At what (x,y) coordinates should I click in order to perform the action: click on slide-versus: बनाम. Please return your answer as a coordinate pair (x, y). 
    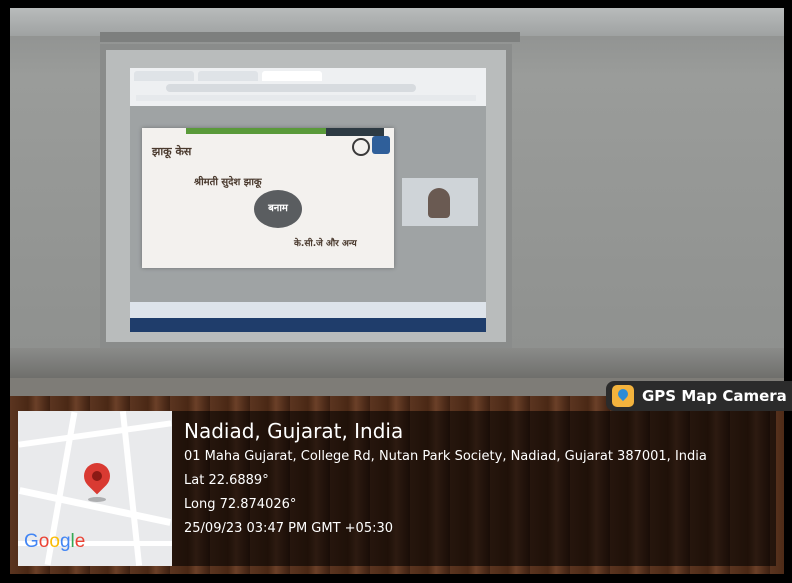
    Looking at the image, I should click on (278, 209).